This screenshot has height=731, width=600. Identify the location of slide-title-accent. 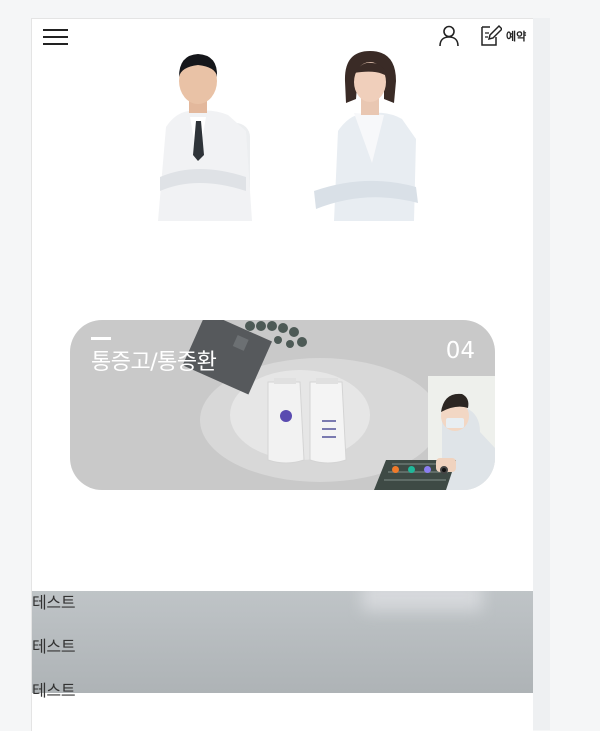
(101, 338).